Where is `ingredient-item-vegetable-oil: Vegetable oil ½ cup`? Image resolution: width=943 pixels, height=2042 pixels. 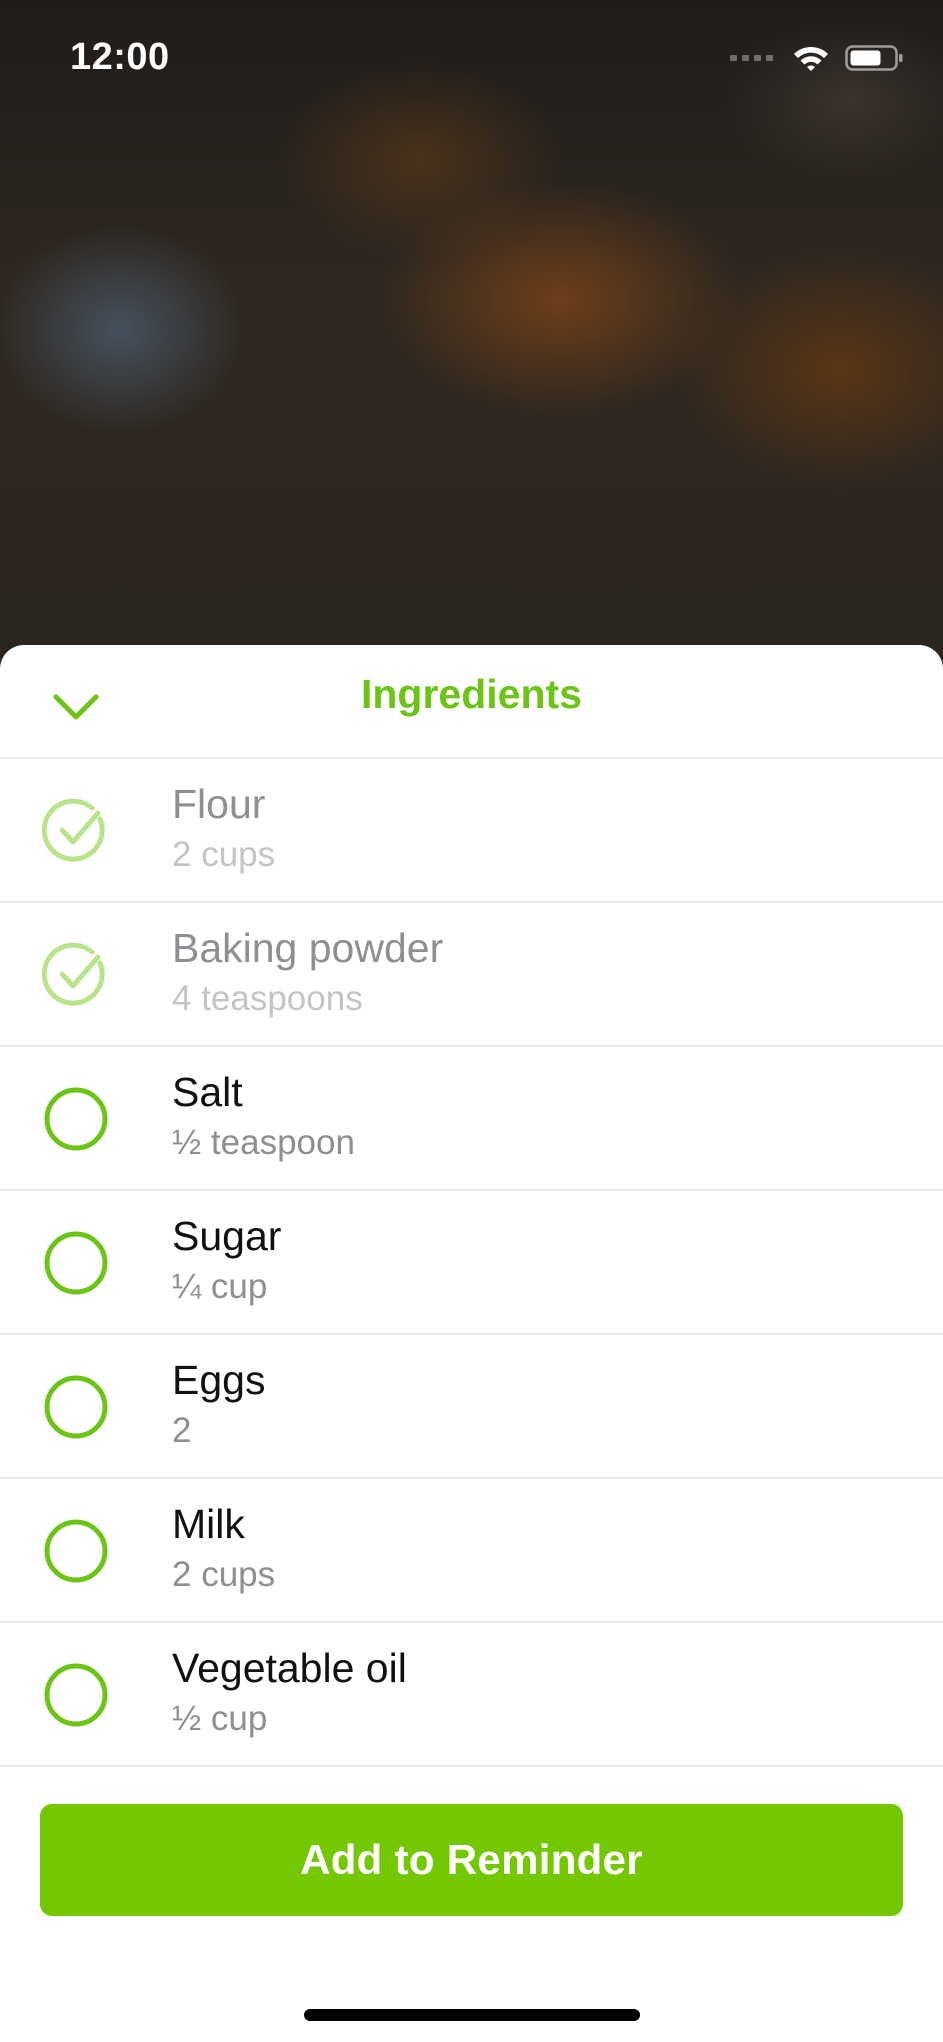 ingredient-item-vegetable-oil: Vegetable oil ½ cup is located at coordinates (471, 1695).